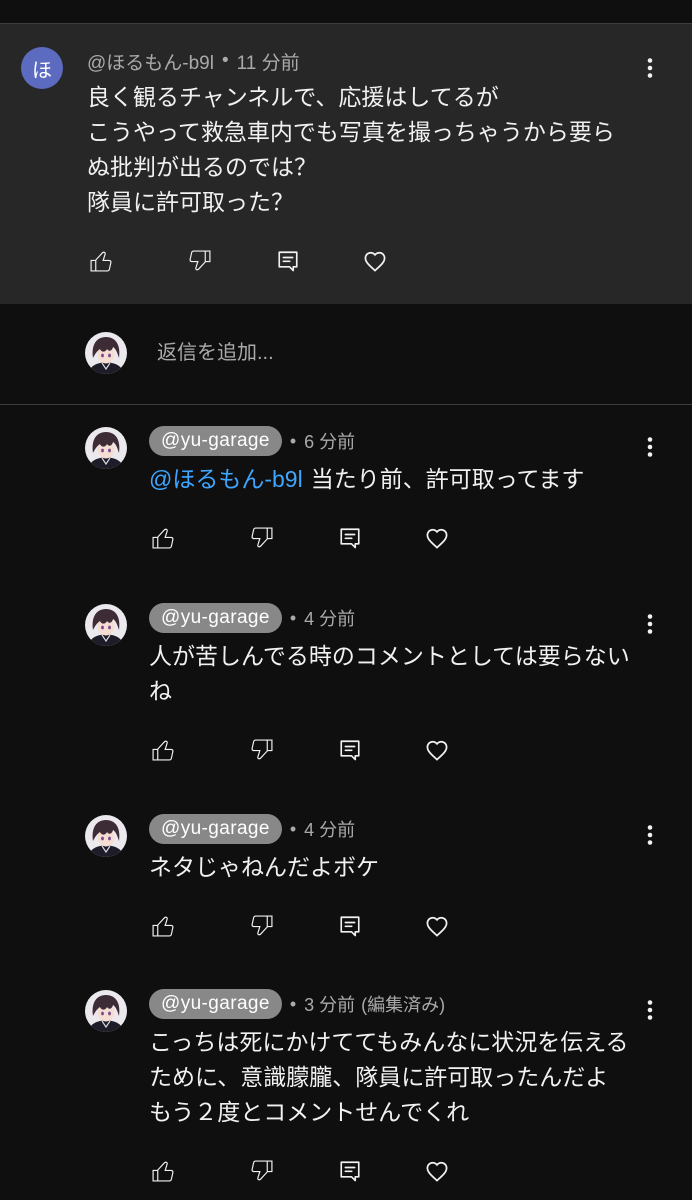 The width and height of the screenshot is (692, 1200). What do you see at coordinates (330, 442) in the screenshot?
I see `reply-time: 6 分前` at bounding box center [330, 442].